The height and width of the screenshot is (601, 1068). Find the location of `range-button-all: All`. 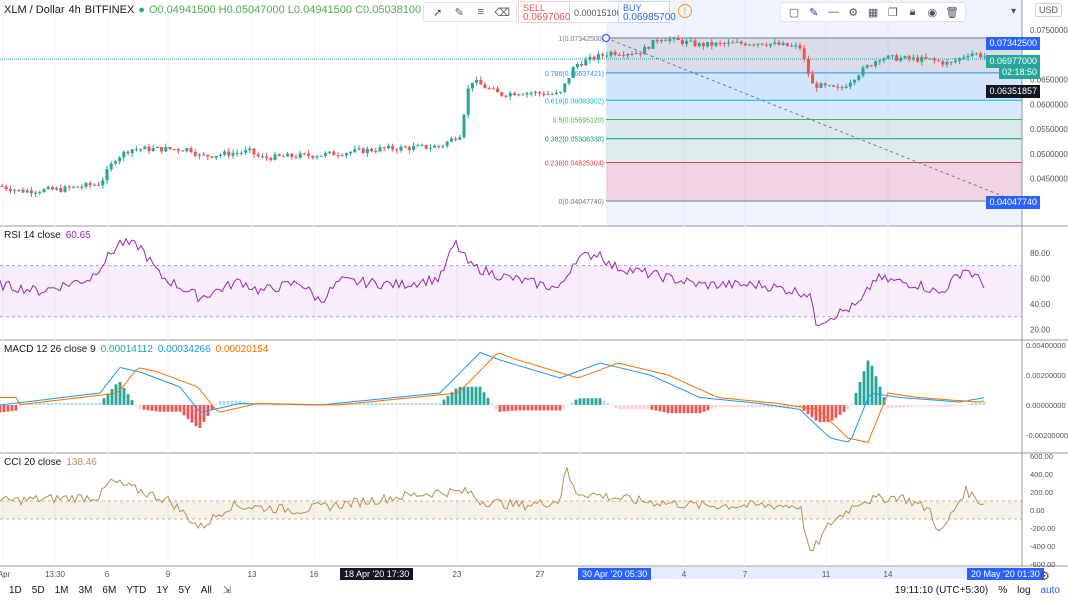

range-button-all: All is located at coordinates (206, 590).